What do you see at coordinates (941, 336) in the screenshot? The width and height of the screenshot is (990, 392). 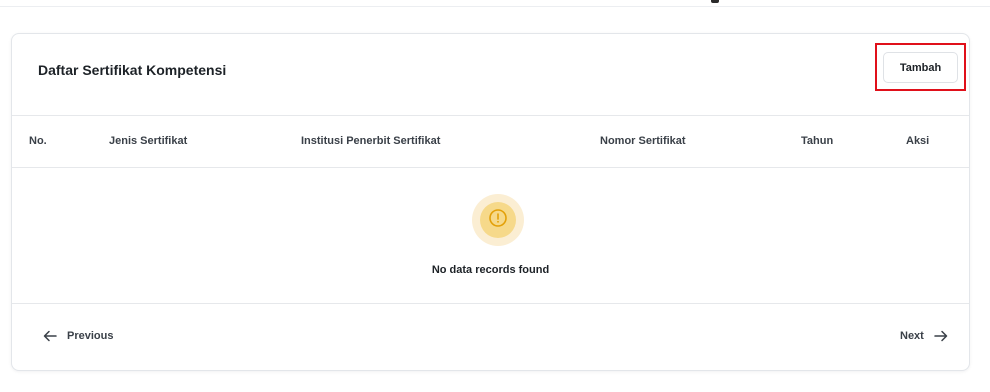 I see `arrow-right-icon` at bounding box center [941, 336].